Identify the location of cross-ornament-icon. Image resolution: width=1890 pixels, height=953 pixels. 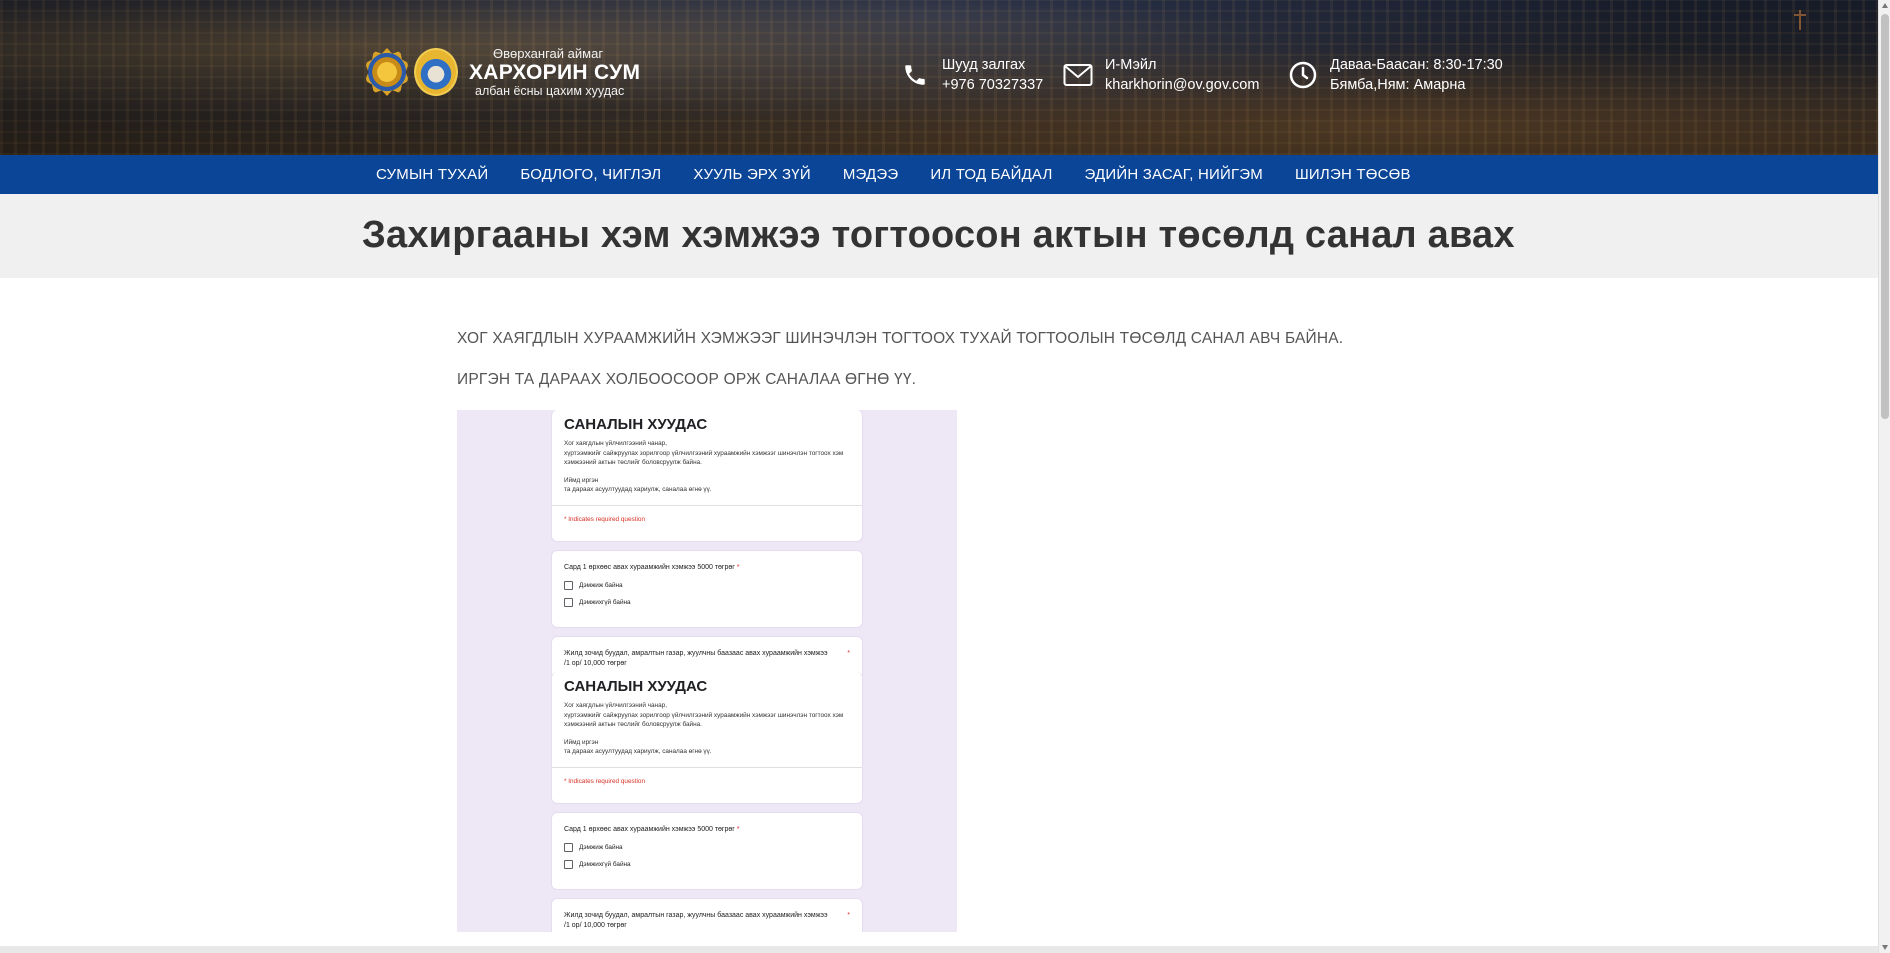
(1800, 20).